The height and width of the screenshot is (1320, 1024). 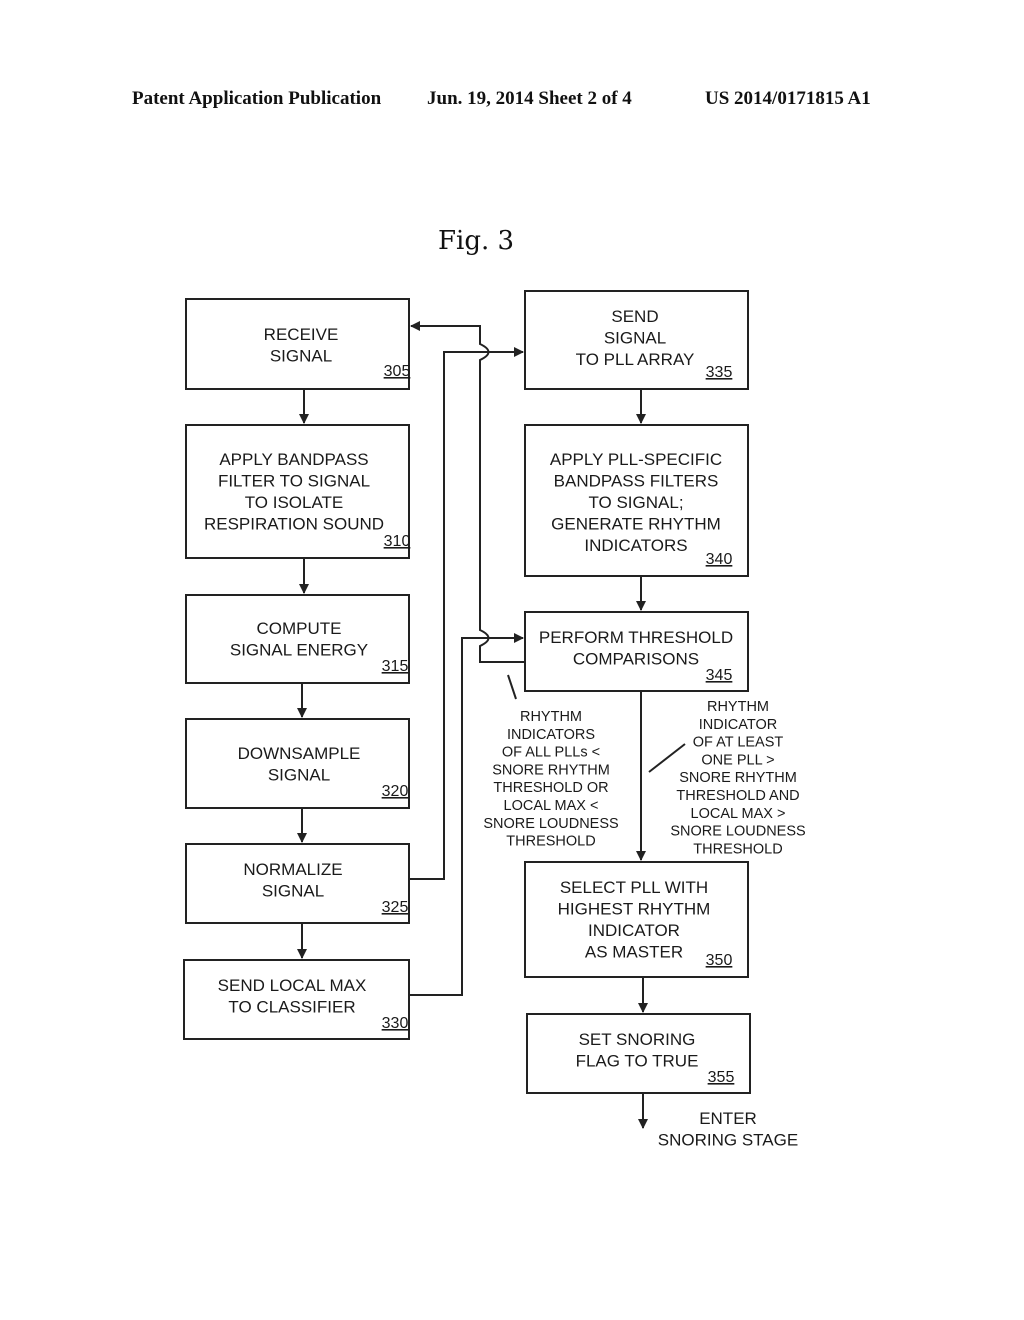 What do you see at coordinates (299, 753) in the screenshot?
I see `step-text-line: DOWNSAMPLE` at bounding box center [299, 753].